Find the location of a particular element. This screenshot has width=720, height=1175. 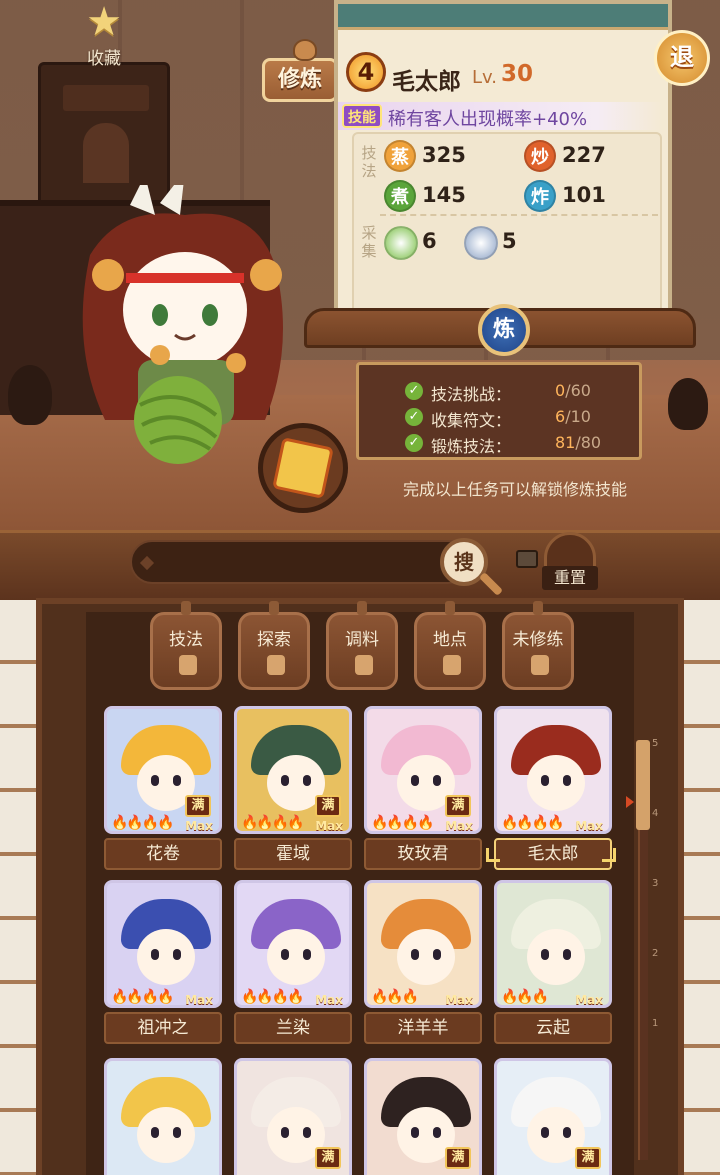

character-card: 🔥🔥🔥 Max 云起 is located at coordinates (553, 966).